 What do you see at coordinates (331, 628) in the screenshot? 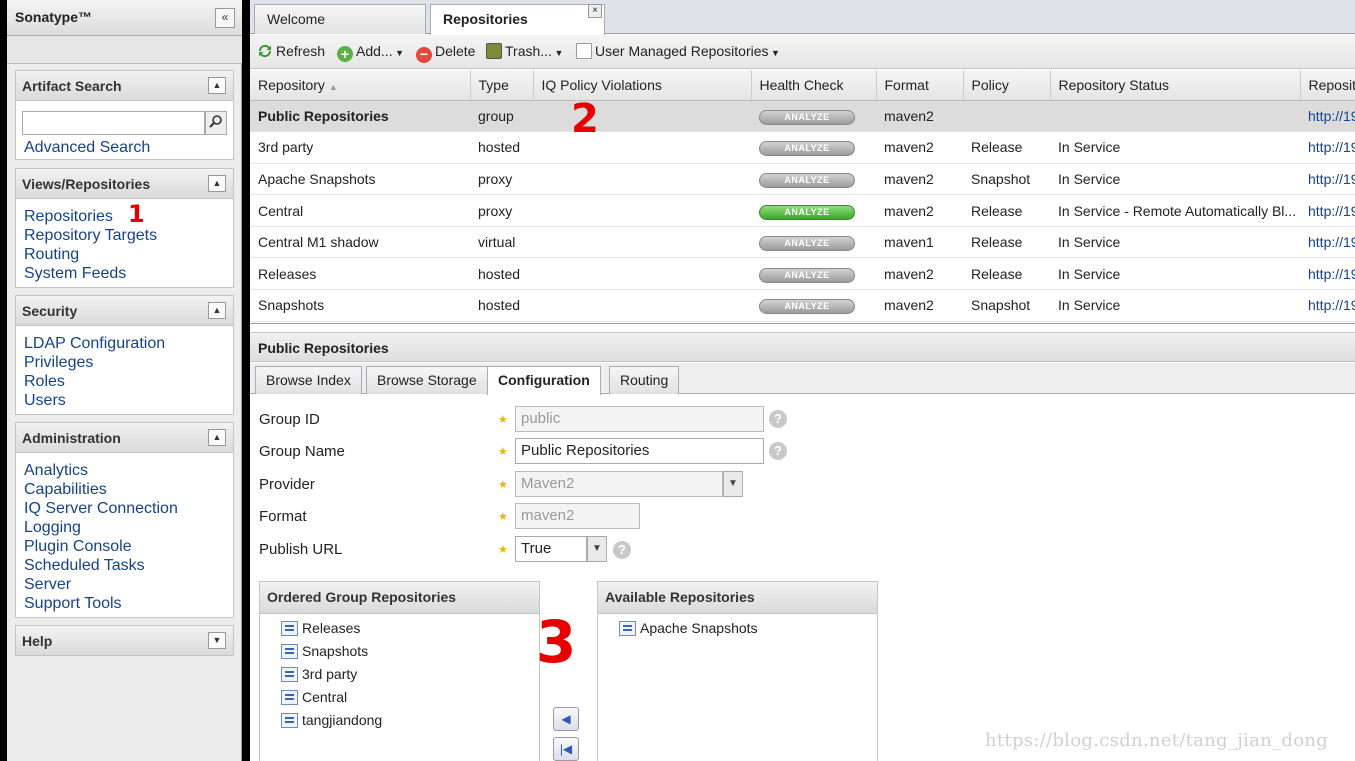
I see `list-item-label: Releases` at bounding box center [331, 628].